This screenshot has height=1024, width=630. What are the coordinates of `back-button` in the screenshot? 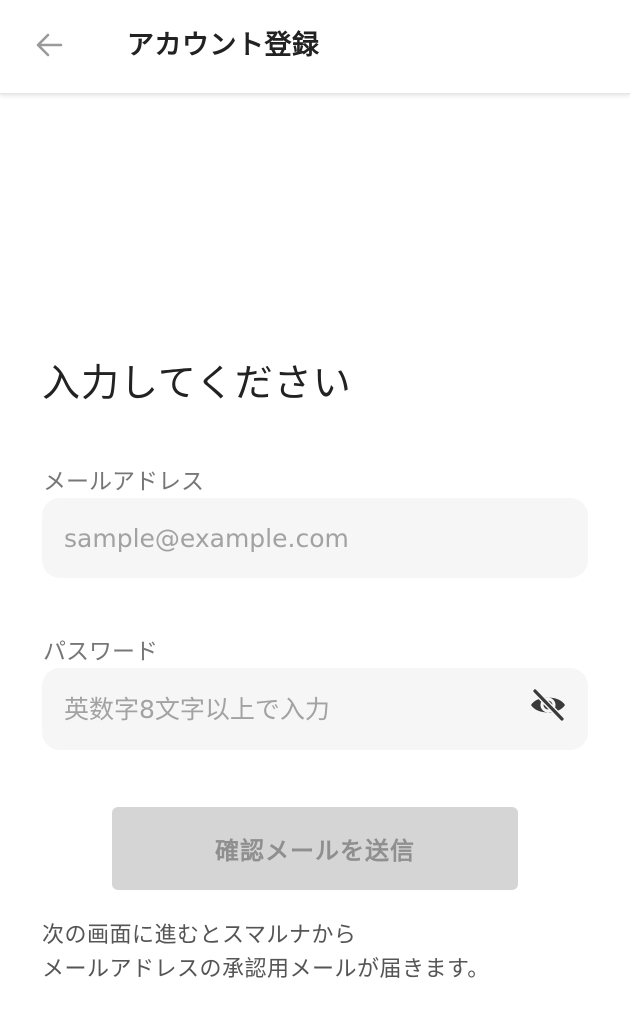 It's located at (49, 47).